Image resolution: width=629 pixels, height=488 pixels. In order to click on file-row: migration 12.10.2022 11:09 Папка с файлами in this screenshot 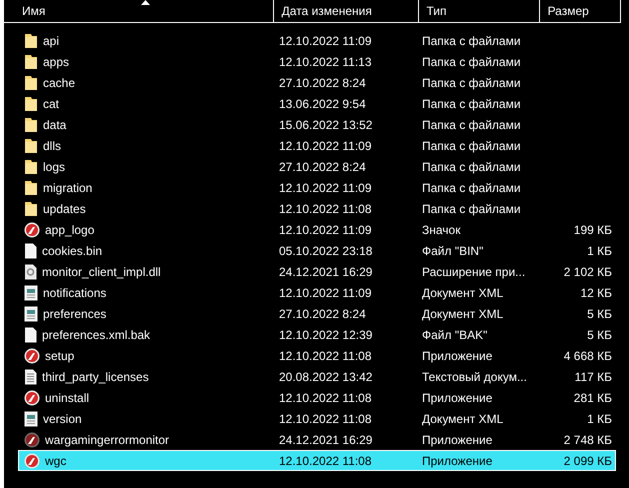, I will do `click(317, 187)`.